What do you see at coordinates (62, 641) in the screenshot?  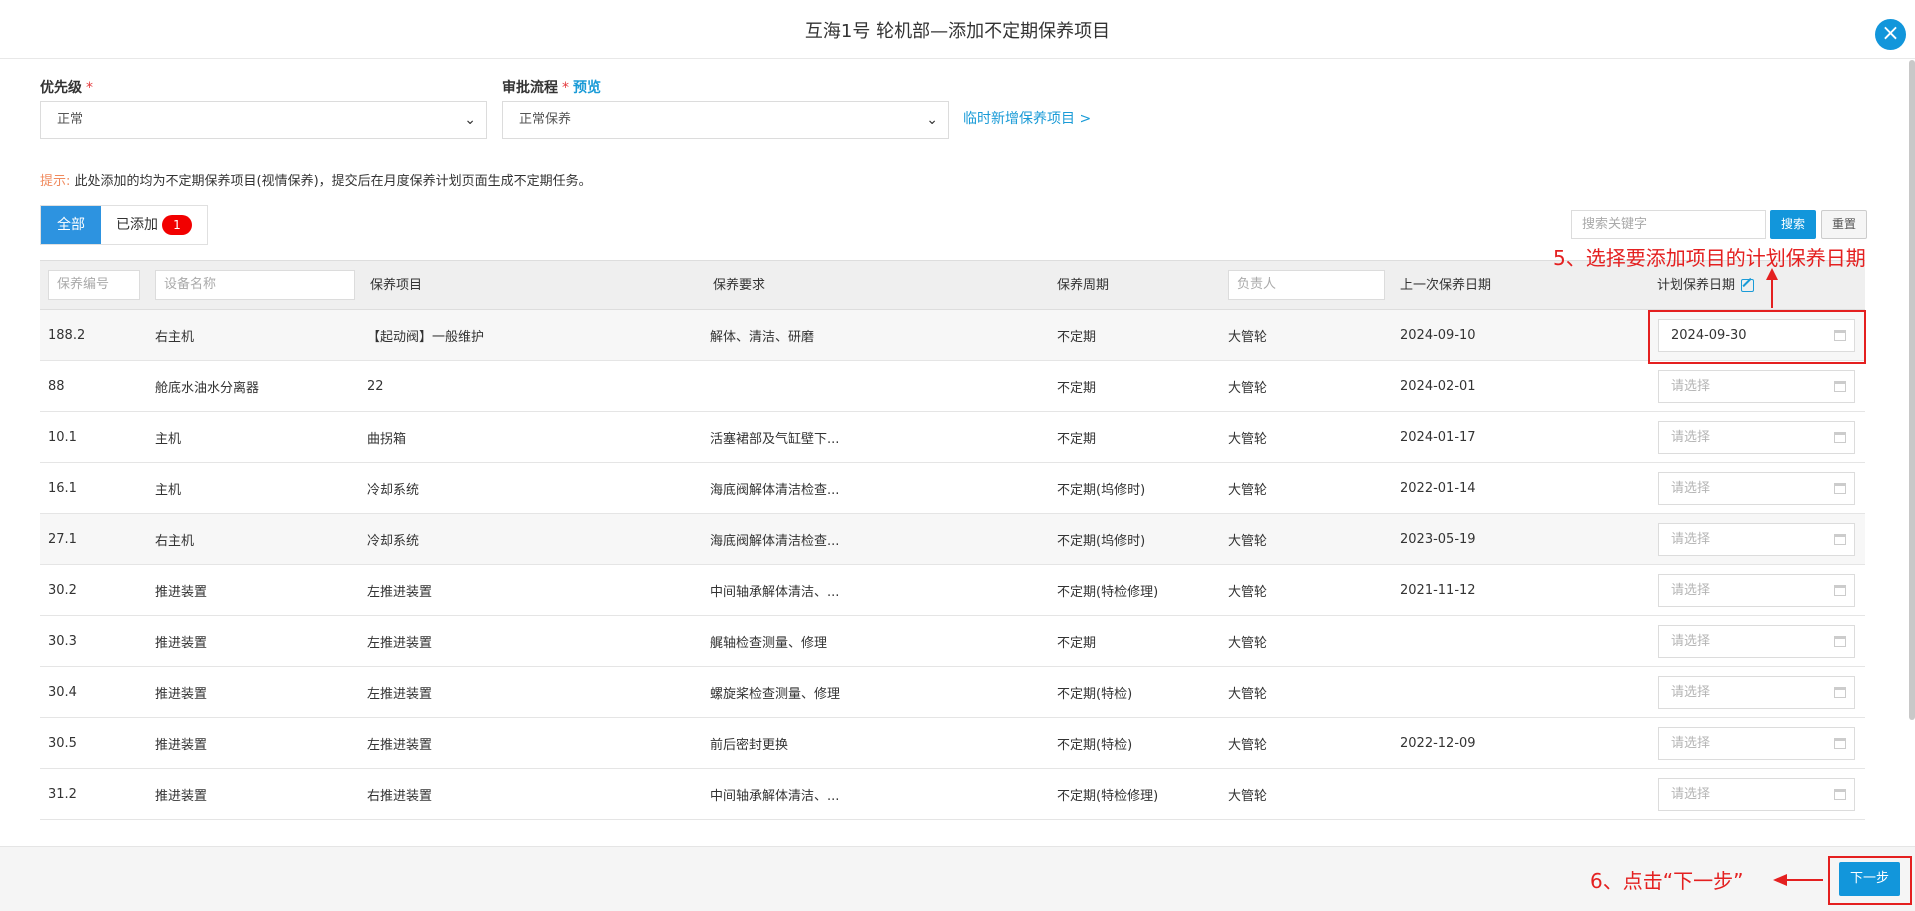 I see `cell-code: 30.3` at bounding box center [62, 641].